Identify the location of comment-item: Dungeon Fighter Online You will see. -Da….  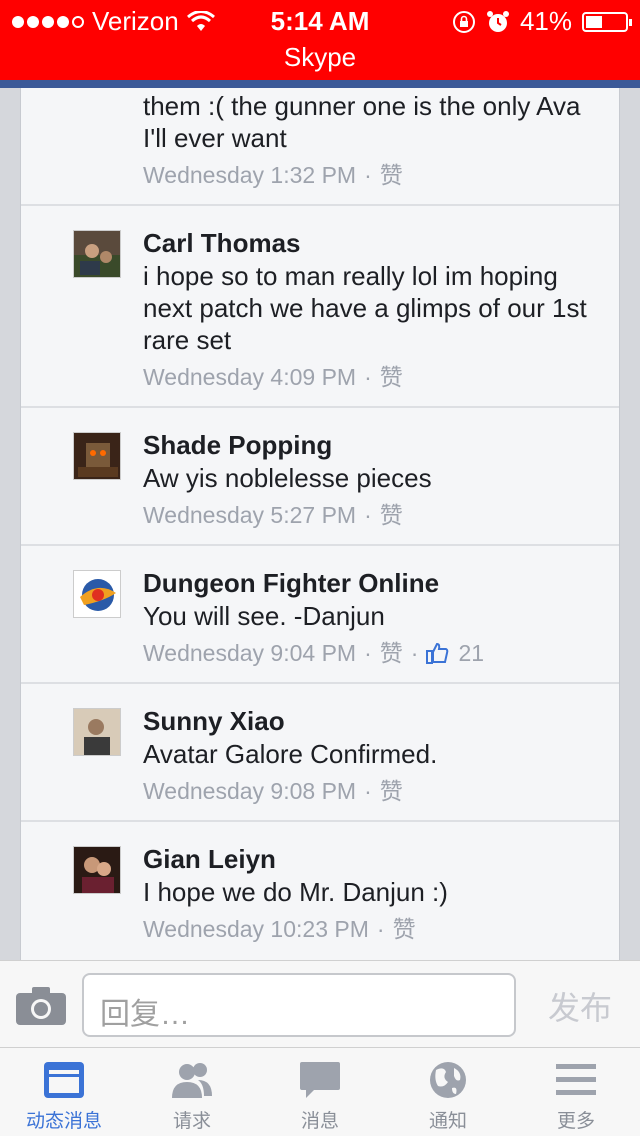
(320, 615).